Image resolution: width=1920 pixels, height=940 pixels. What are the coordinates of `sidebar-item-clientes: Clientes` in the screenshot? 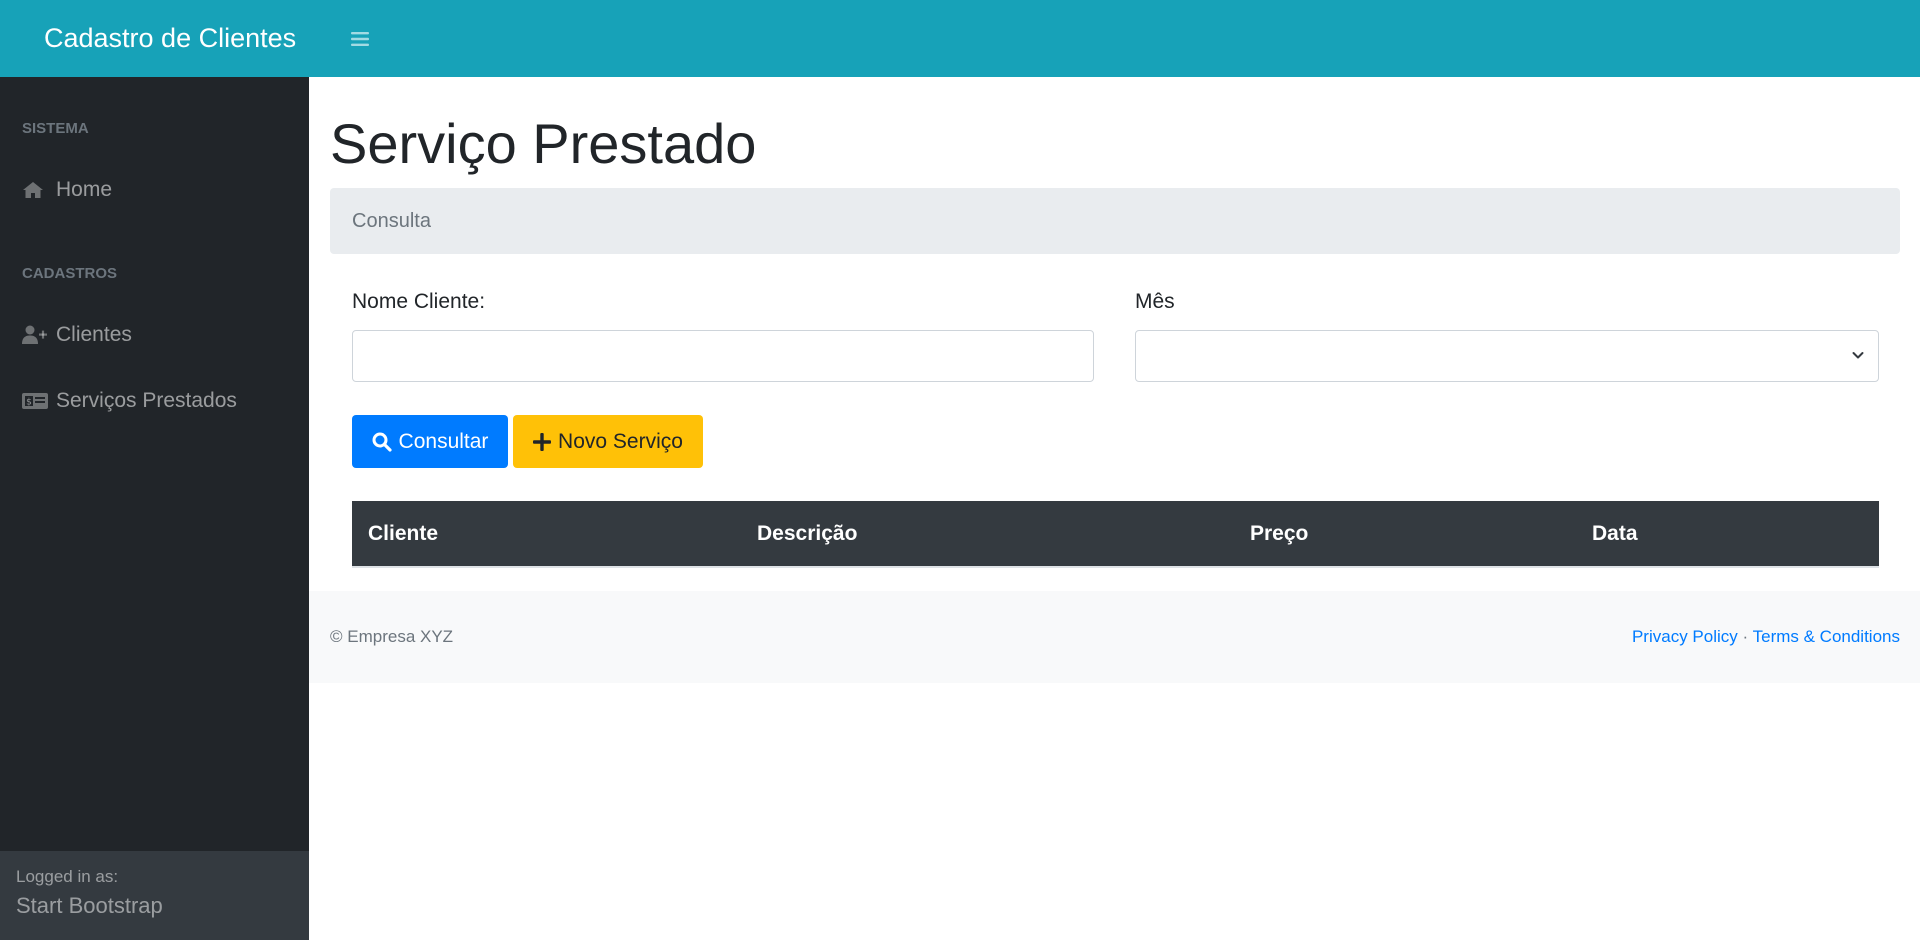 It's located at (154, 335).